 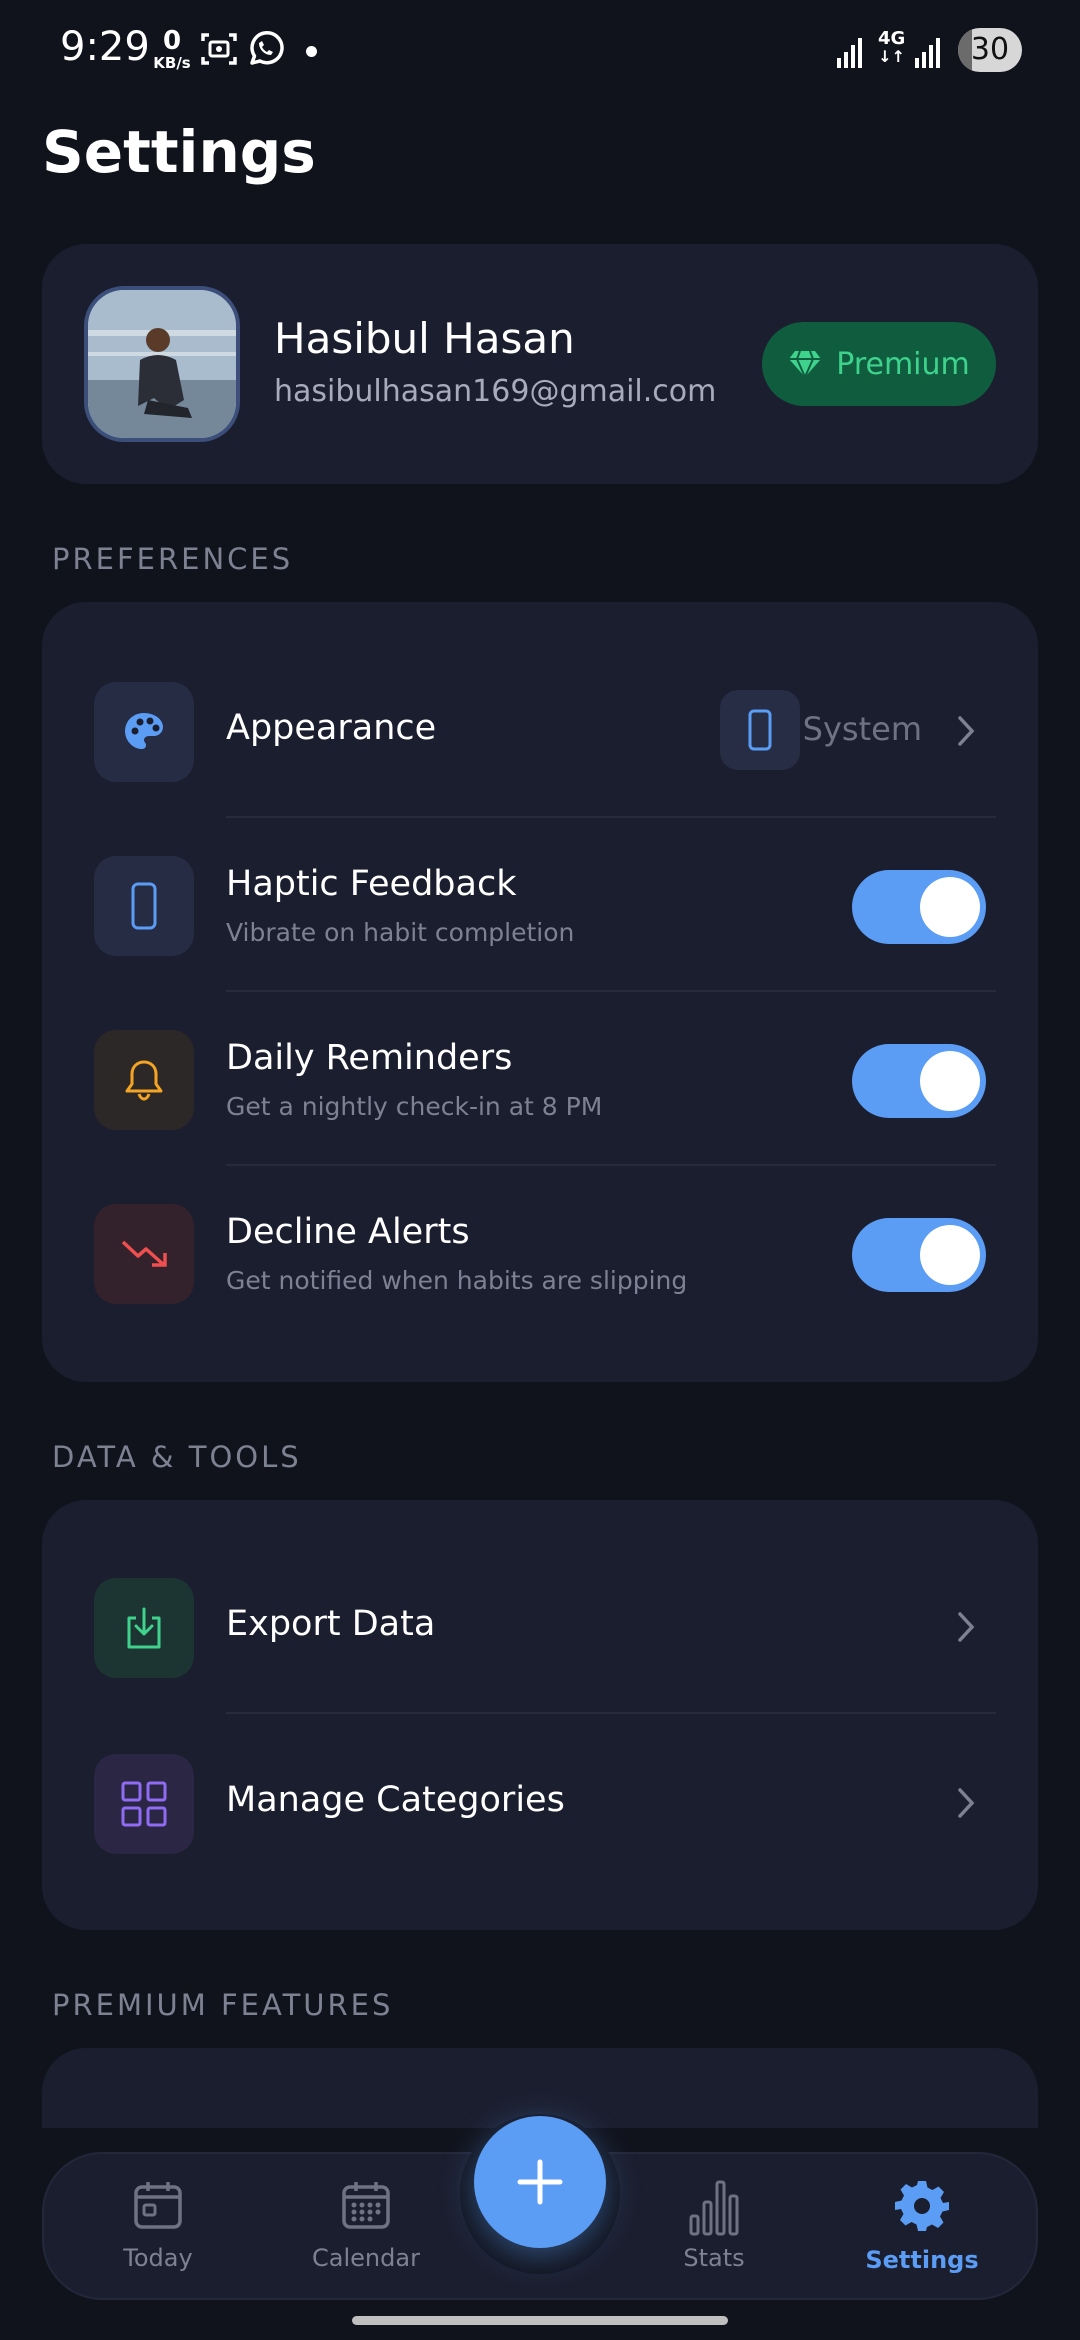 I want to click on nav-item-settings: Settings, so click(x=922, y=2226).